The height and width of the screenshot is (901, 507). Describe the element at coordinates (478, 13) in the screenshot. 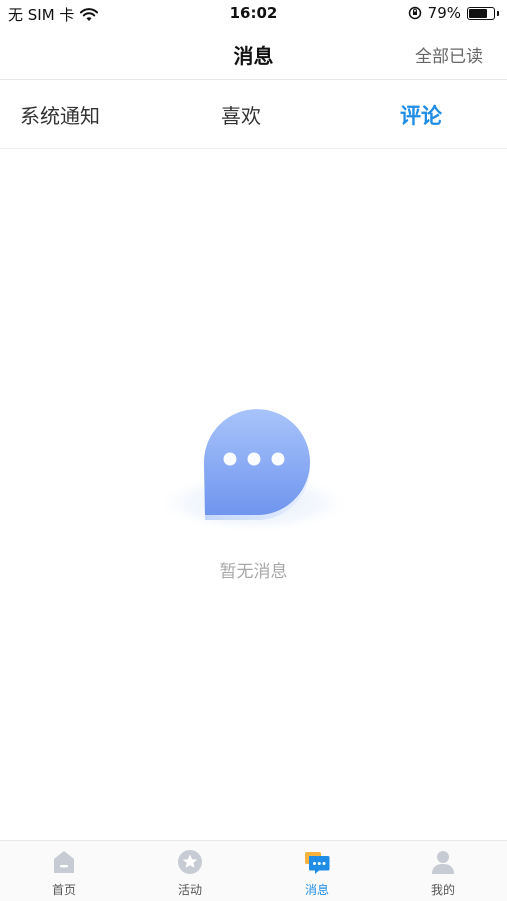

I see `battery-fill` at that location.